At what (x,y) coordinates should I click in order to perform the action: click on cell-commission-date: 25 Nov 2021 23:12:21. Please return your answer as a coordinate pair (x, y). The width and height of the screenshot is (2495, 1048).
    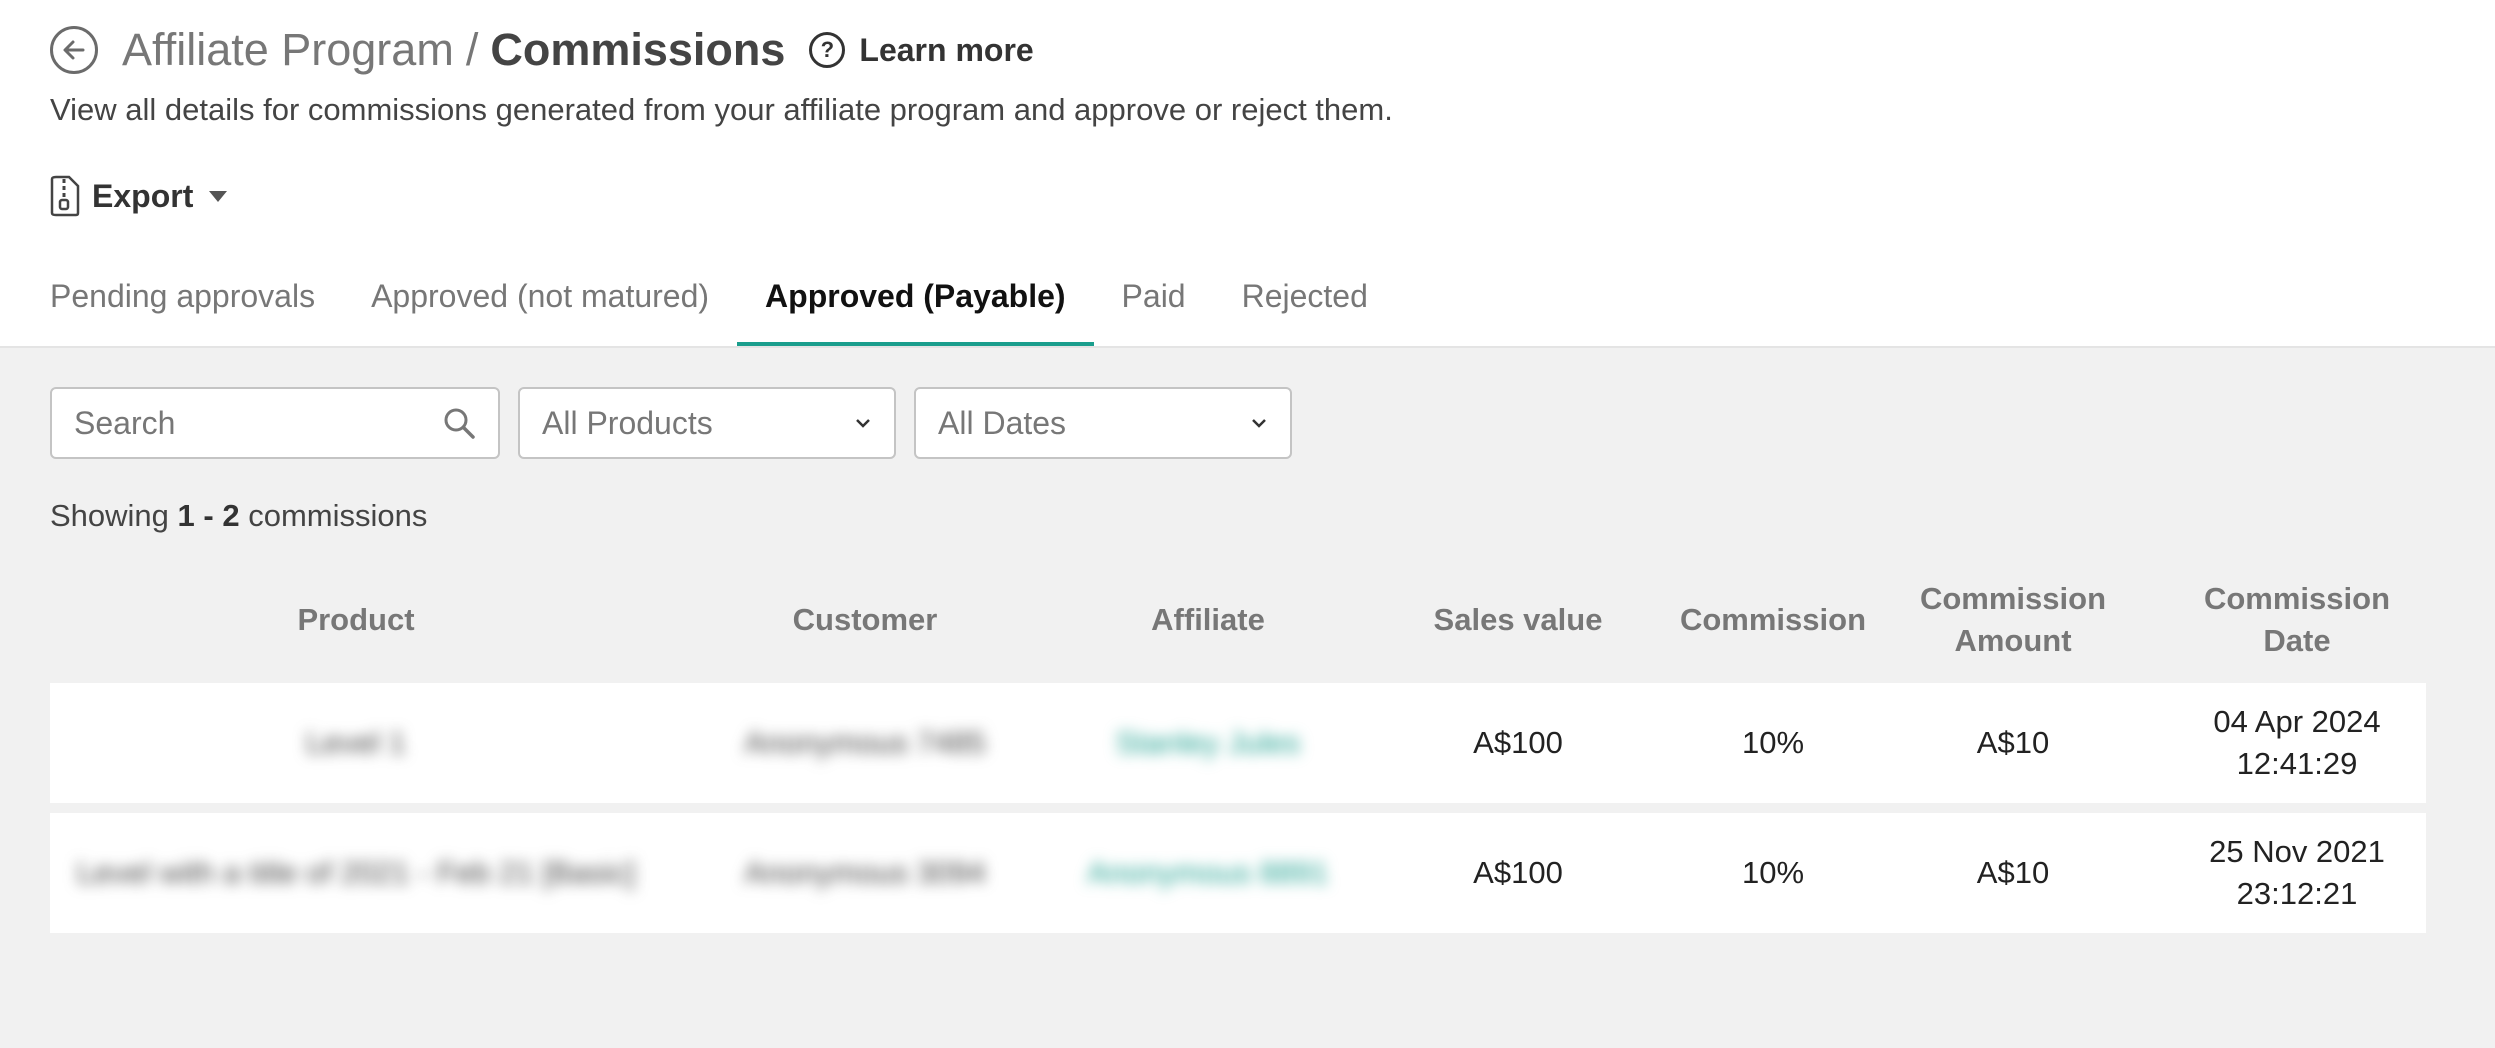
    Looking at the image, I should click on (2297, 873).